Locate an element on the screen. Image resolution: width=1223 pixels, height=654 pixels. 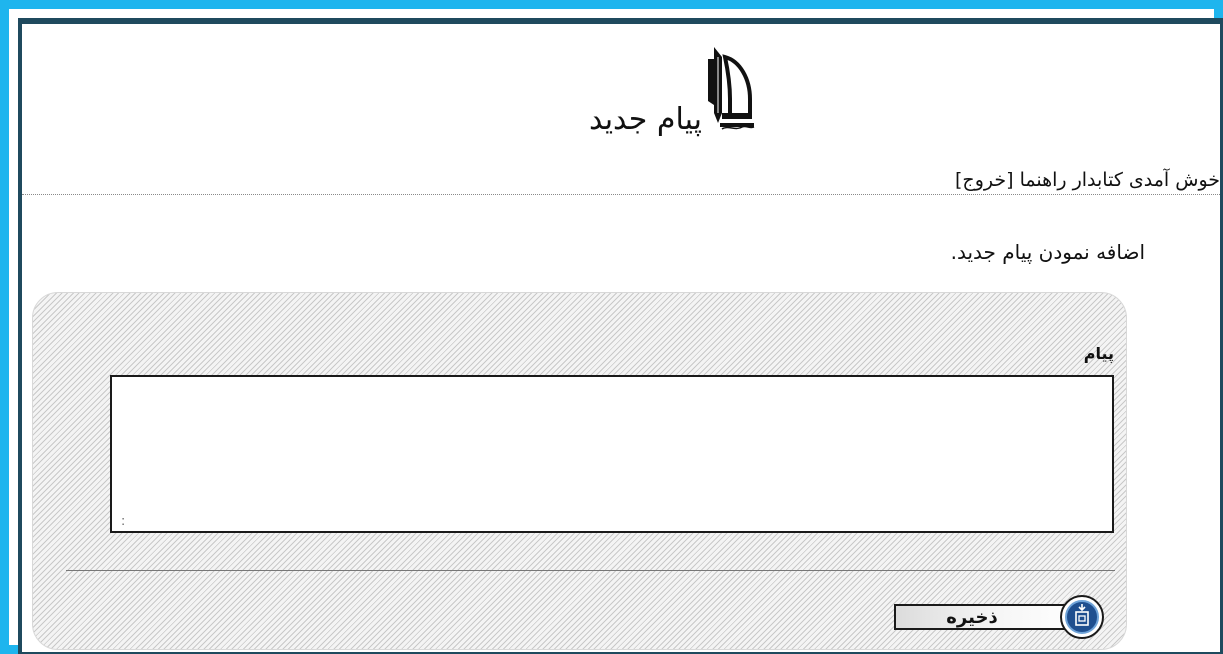
user-bar: خوش آمدی کتابدار راهنما [خروج] is located at coordinates (1087, 180).